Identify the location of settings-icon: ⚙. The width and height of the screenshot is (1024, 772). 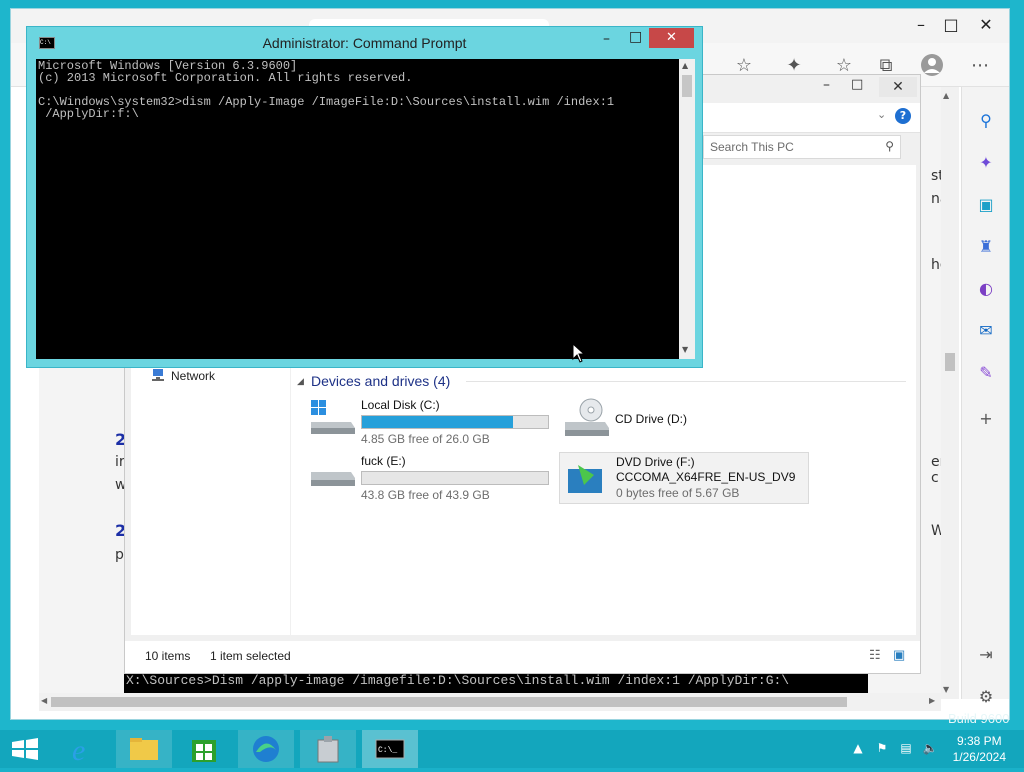
(986, 697).